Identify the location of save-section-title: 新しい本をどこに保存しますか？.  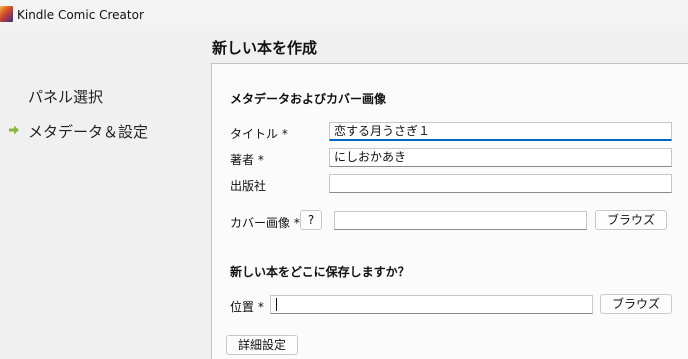
(320, 272).